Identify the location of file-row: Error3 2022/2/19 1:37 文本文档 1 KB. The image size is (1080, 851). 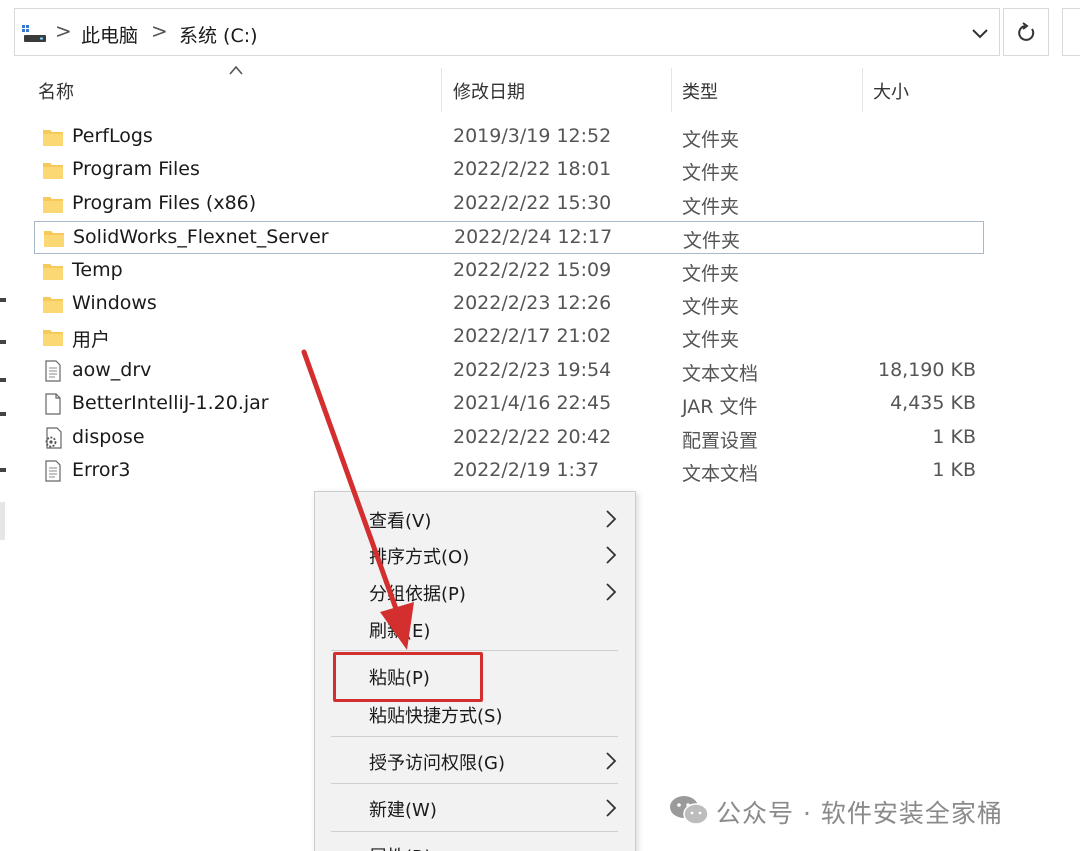
(509, 471).